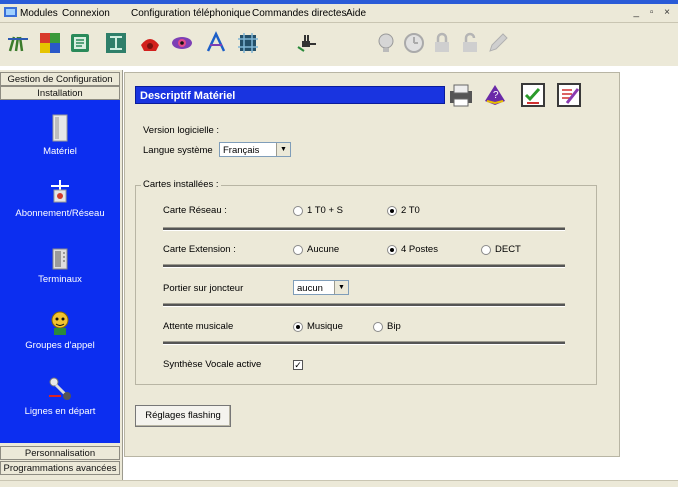  Describe the element at coordinates (212, 364) in the screenshot. I see `voice-synthesis-label: Synthèse Vocale active` at that location.